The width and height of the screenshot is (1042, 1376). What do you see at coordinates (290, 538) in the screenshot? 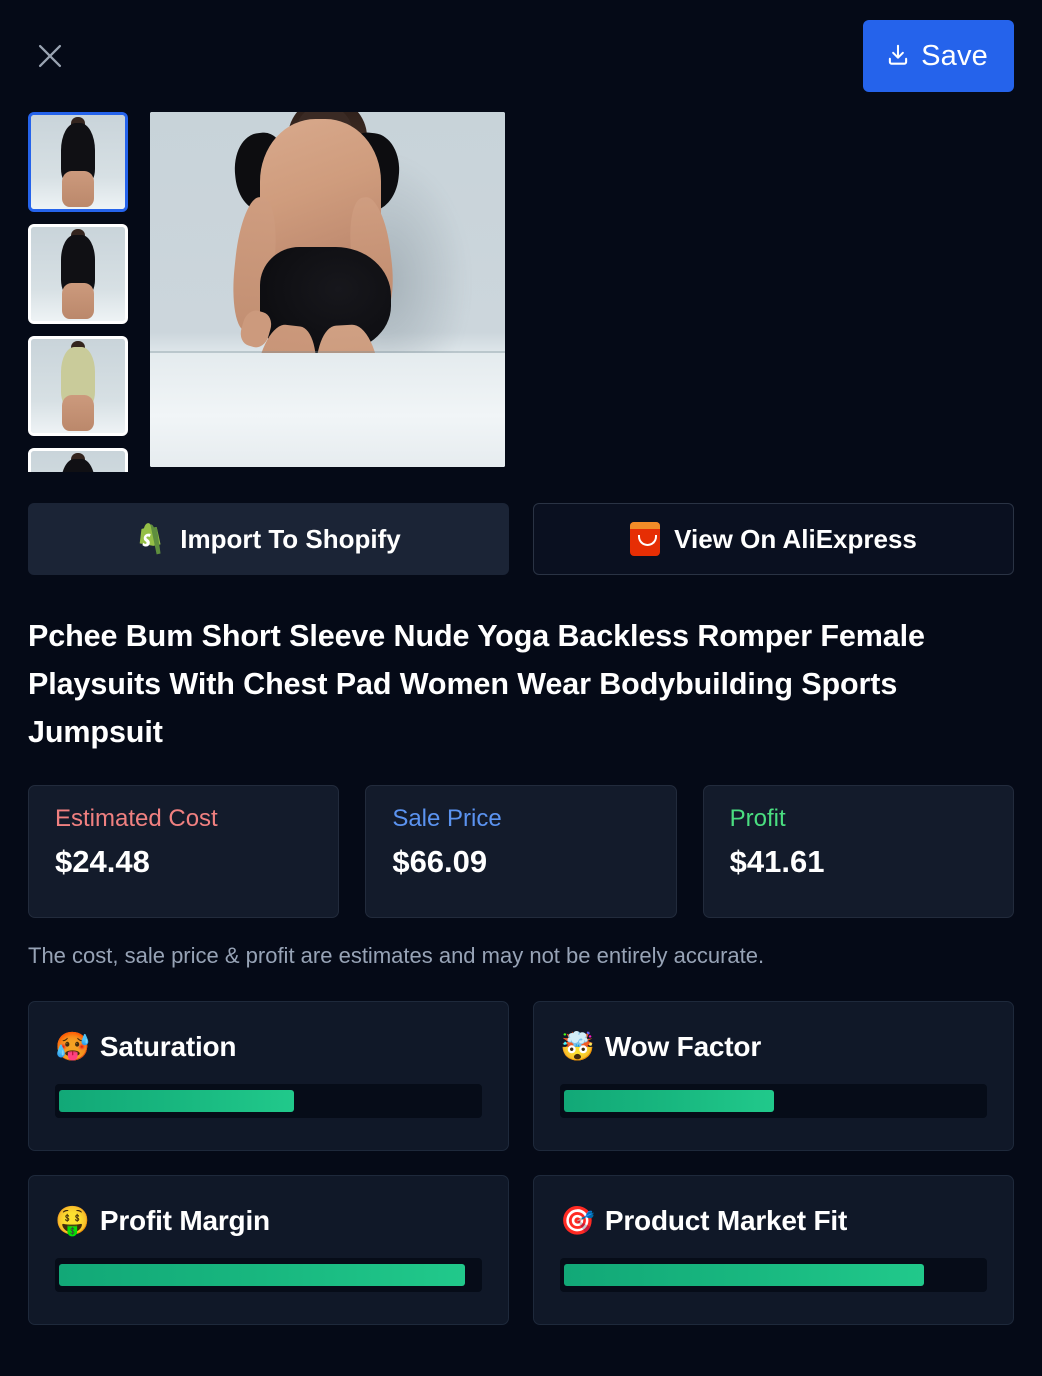
I see `import-to-shopify-label: Import To Shopify` at bounding box center [290, 538].